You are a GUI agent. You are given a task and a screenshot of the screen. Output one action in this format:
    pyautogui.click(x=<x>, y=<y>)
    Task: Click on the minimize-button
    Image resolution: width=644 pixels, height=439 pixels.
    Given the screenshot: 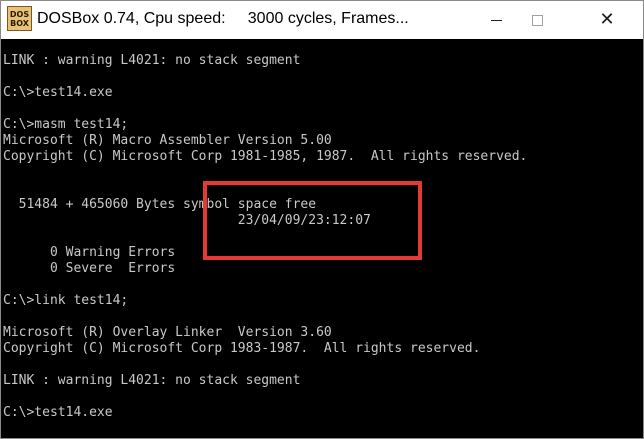 What is the action you would take?
    pyautogui.click(x=496, y=20)
    